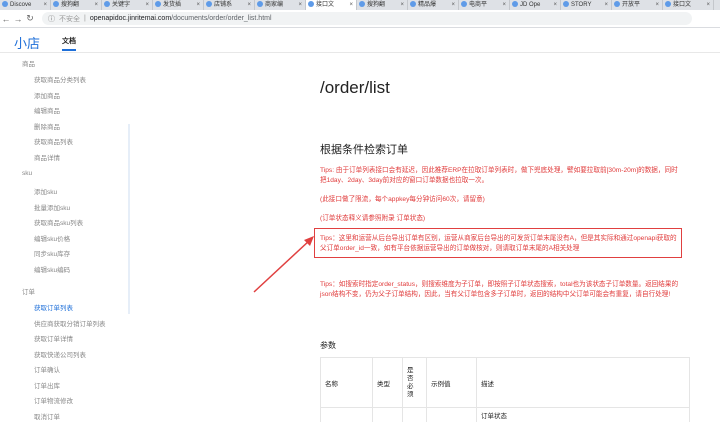 This screenshot has height=422, width=720. What do you see at coordinates (414, 382) in the screenshot?
I see `col-required: 是否必须` at bounding box center [414, 382].